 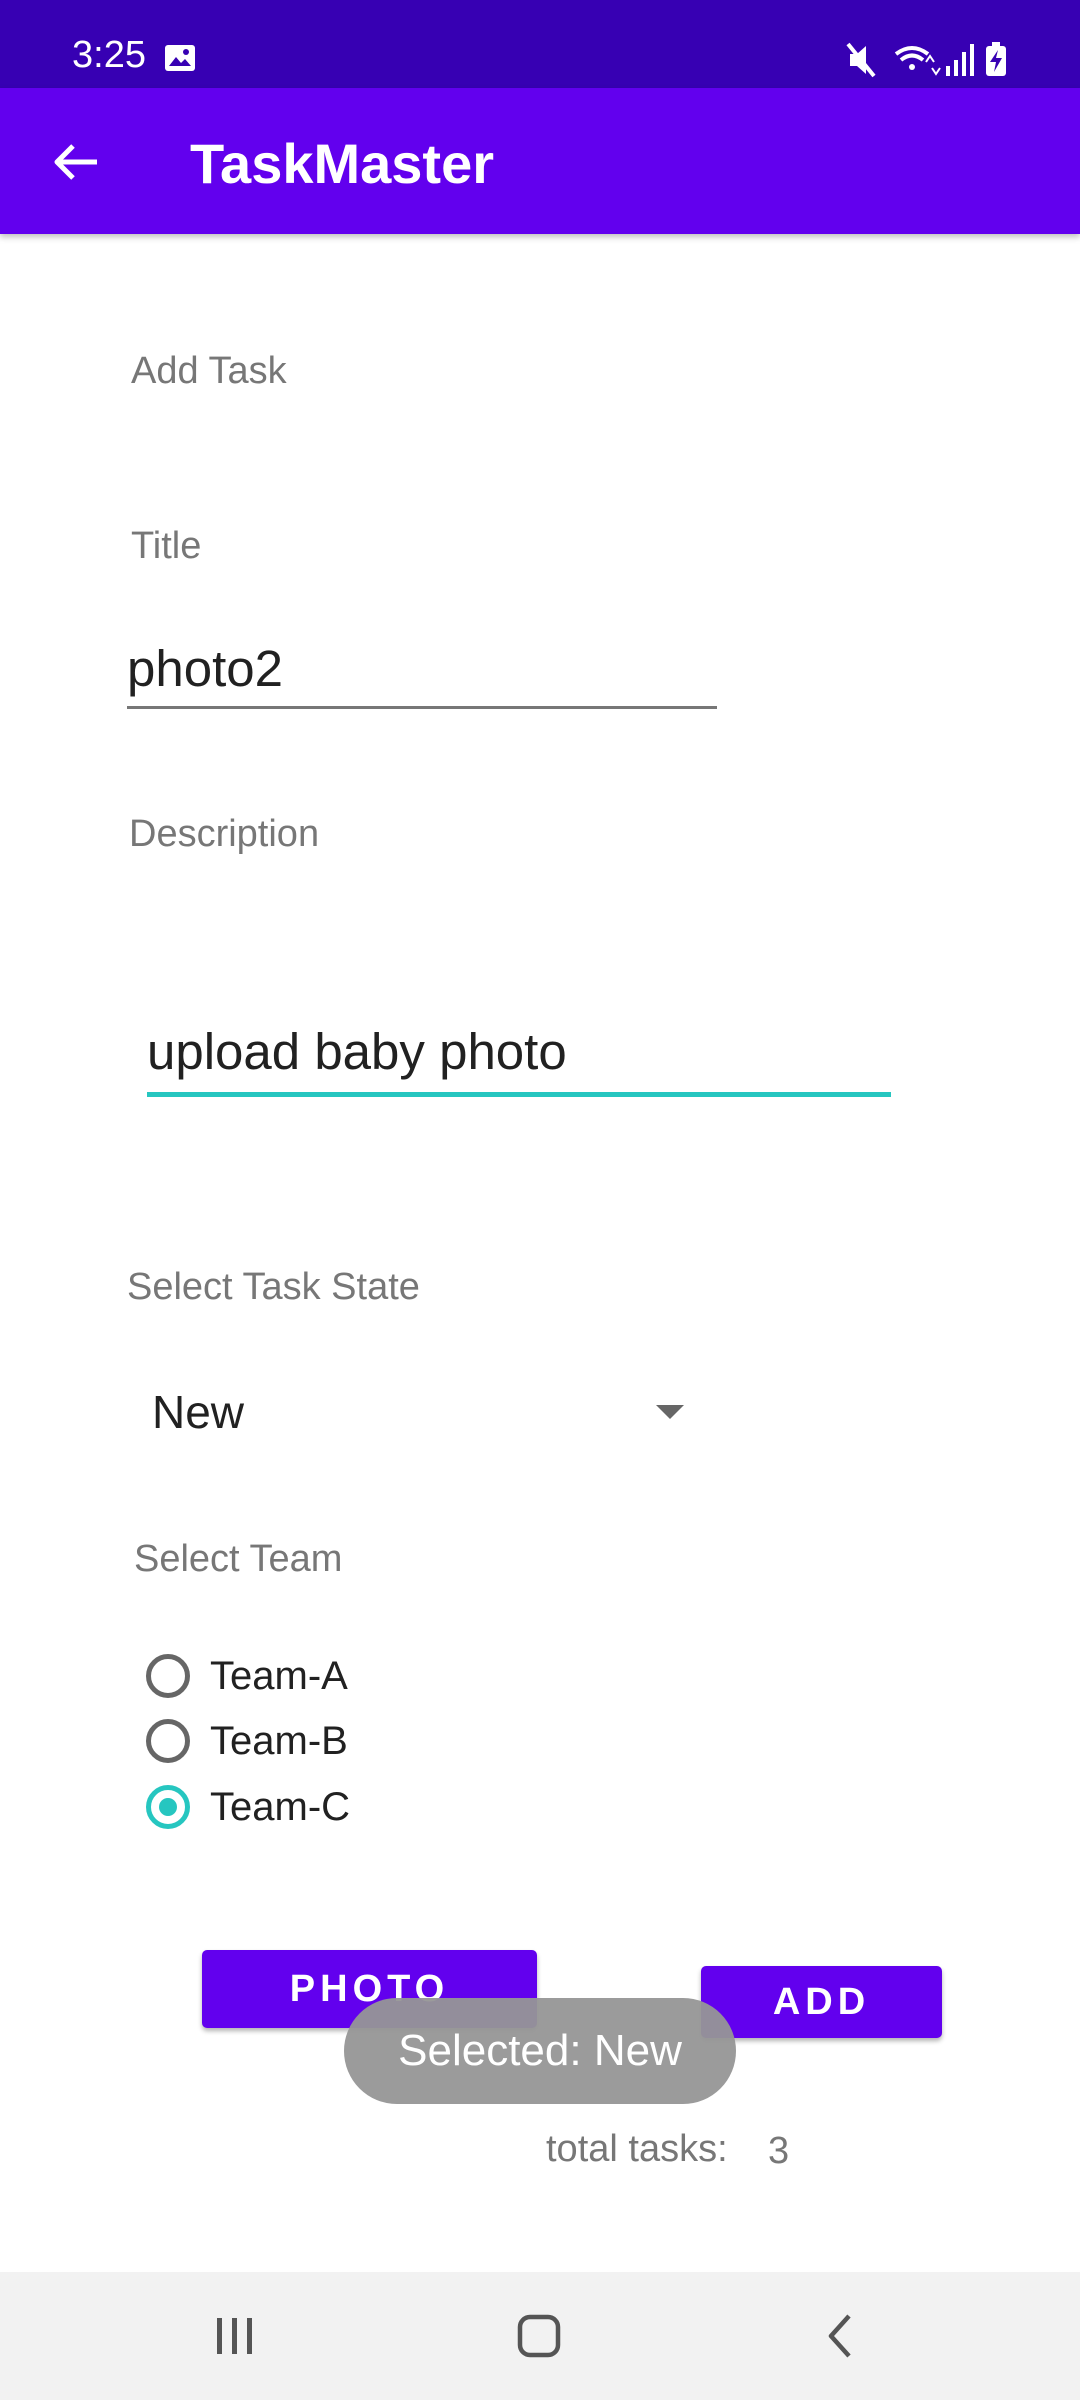 I want to click on team-label: Select Team, so click(x=238, y=1559).